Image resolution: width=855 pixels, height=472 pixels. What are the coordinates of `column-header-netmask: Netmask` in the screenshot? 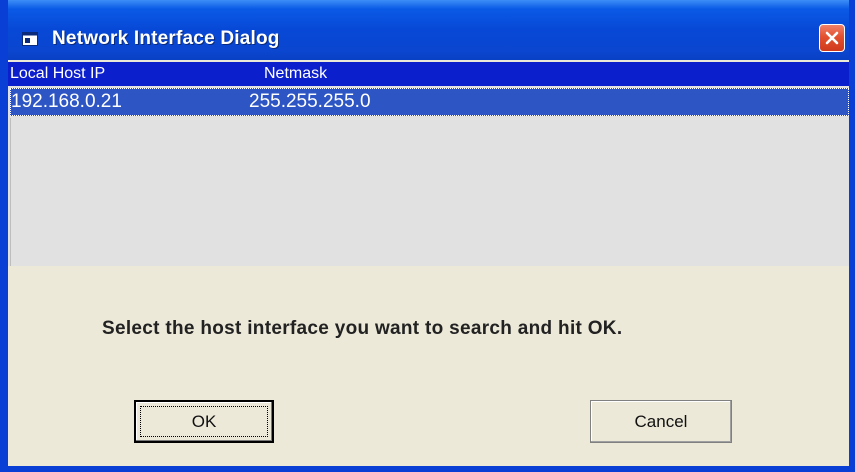 It's located at (295, 74).